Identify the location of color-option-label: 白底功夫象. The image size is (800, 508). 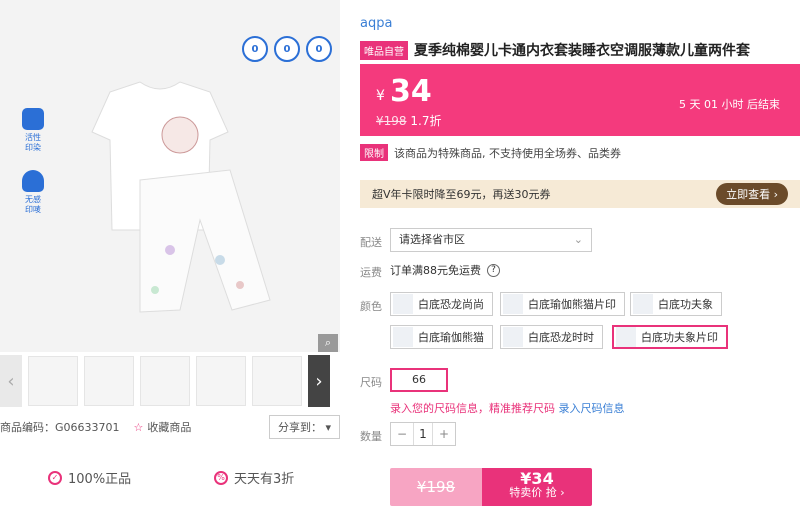
(685, 304).